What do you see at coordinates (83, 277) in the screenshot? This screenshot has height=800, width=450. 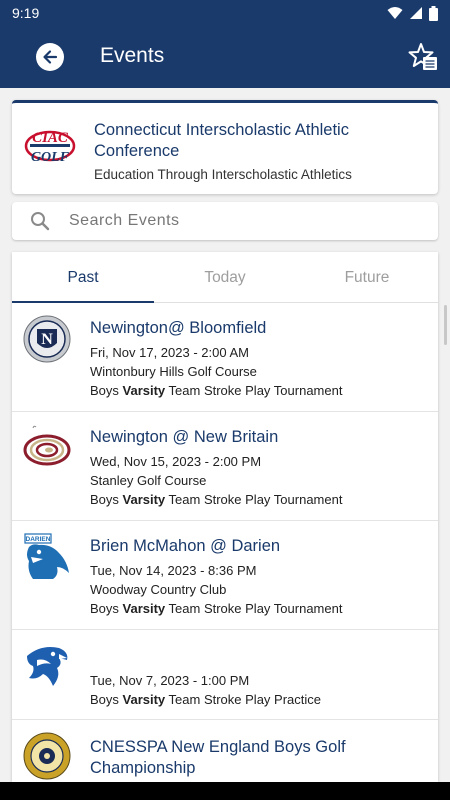 I see `tab-past: Past` at bounding box center [83, 277].